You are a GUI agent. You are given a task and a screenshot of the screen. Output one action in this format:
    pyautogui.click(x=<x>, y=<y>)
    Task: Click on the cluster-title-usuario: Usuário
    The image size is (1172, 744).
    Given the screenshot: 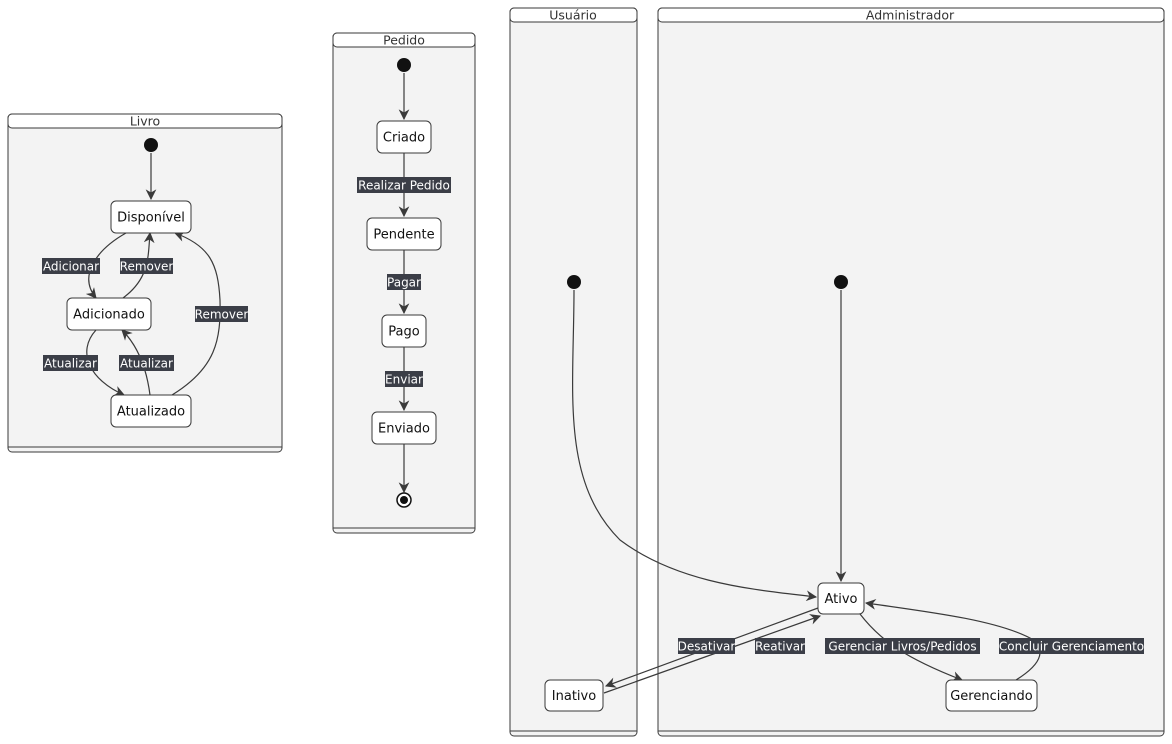 What is the action you would take?
    pyautogui.click(x=573, y=15)
    